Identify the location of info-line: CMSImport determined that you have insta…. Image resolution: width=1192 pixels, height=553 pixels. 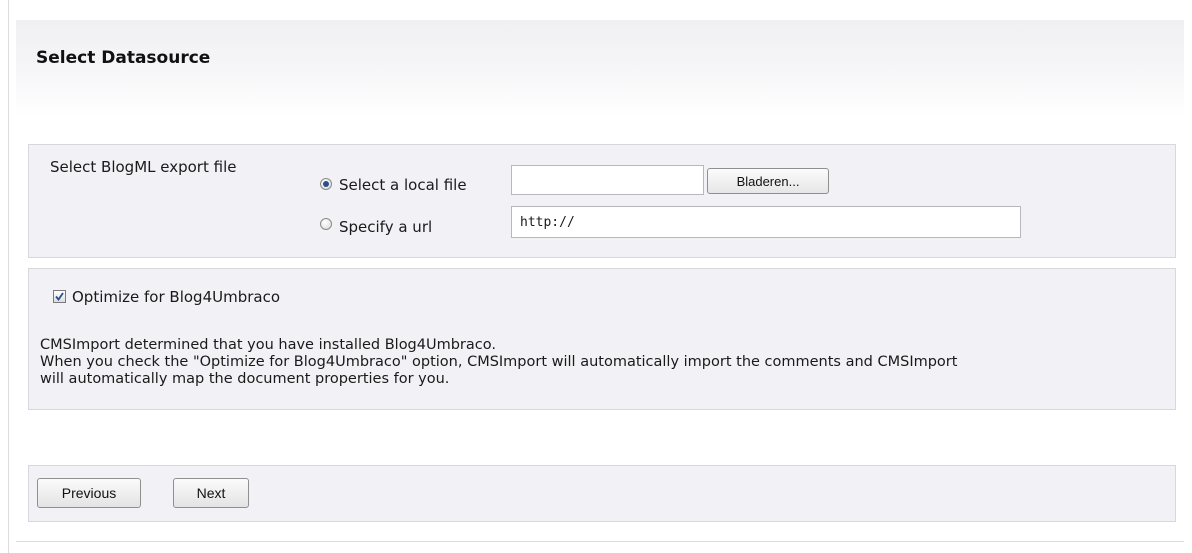
(268, 345).